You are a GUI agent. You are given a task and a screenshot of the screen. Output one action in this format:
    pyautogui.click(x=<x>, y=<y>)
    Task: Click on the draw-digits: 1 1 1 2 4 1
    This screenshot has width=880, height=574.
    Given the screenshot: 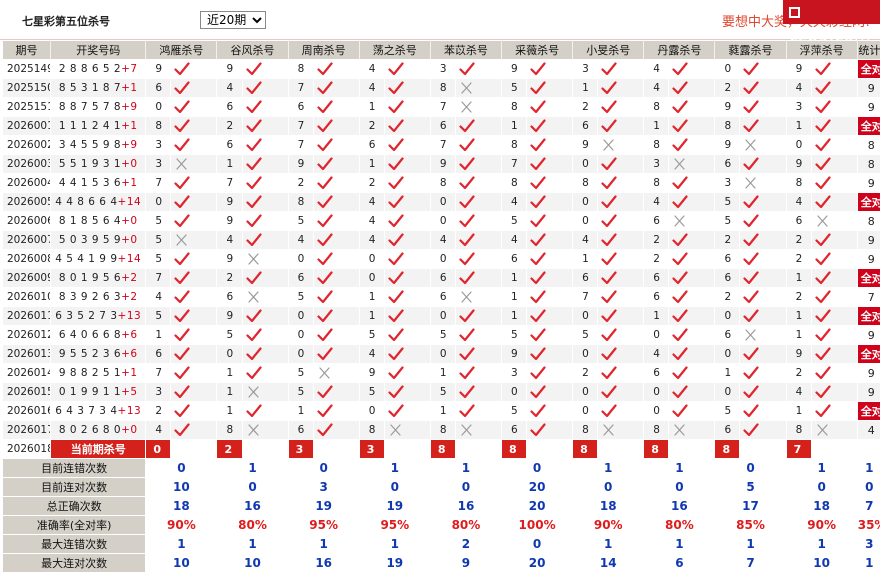 What is the action you would take?
    pyautogui.click(x=90, y=126)
    